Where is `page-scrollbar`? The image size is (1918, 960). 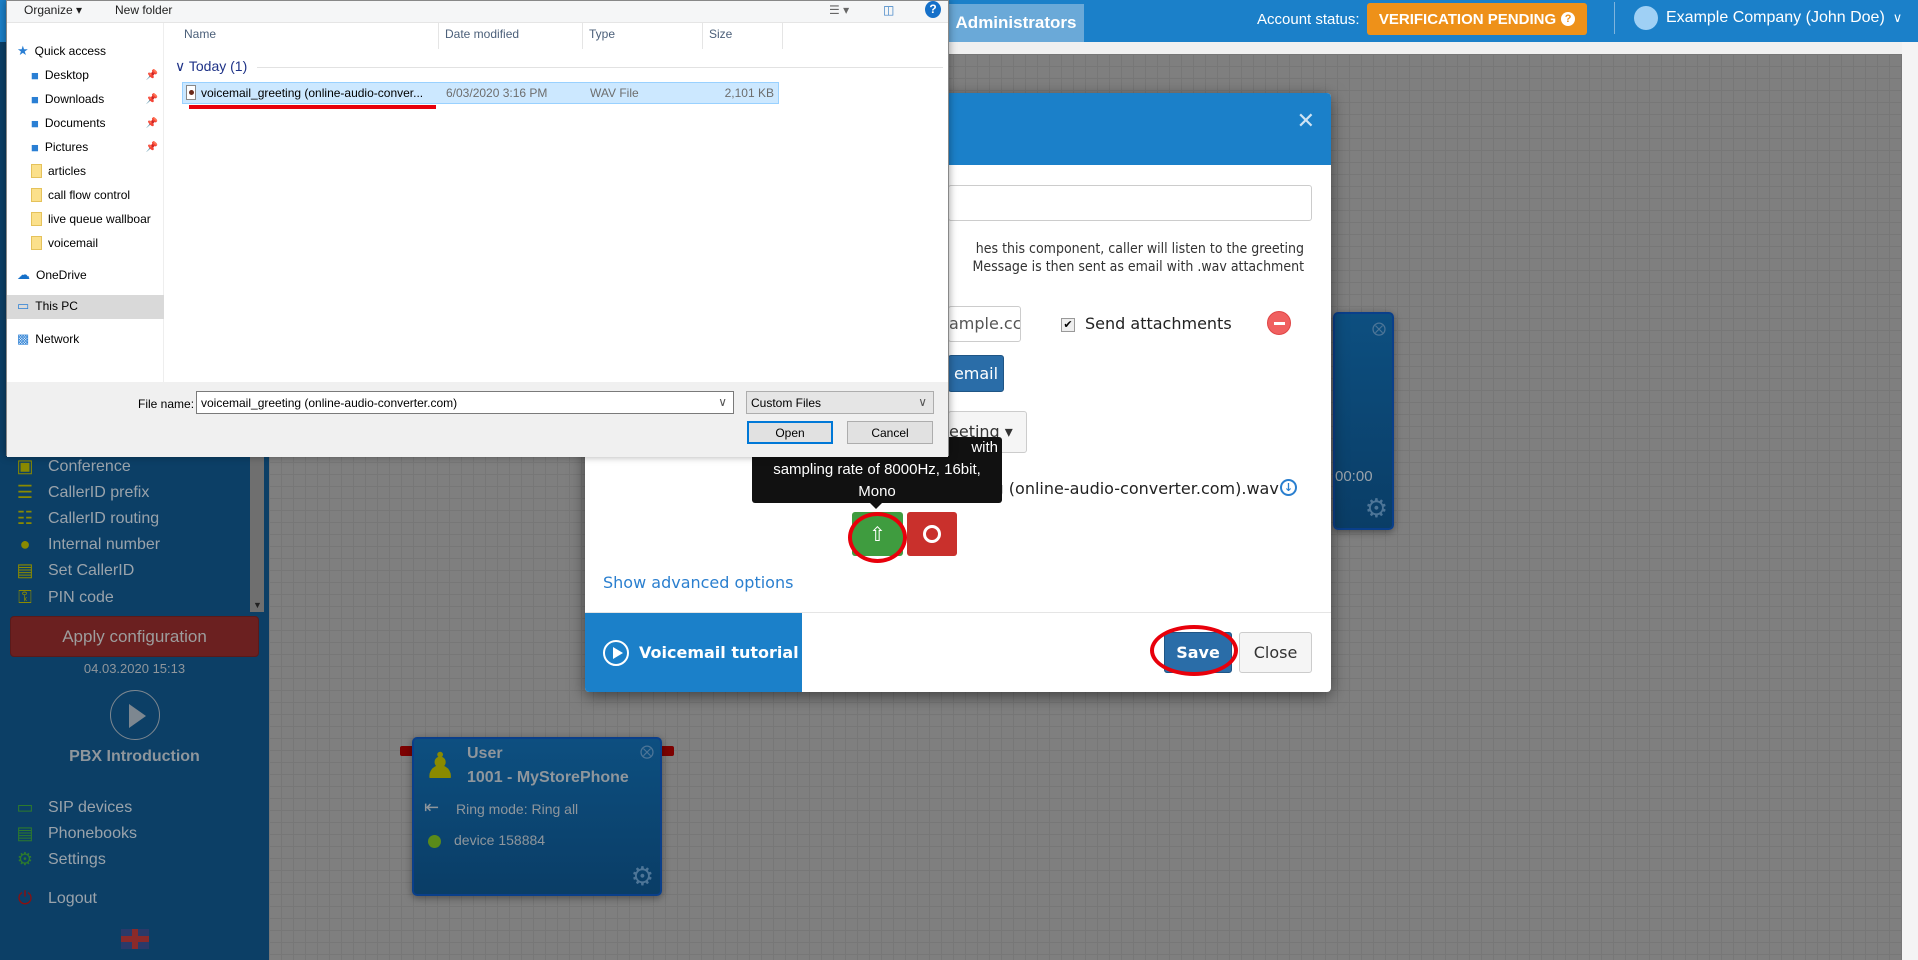 page-scrollbar is located at coordinates (1910, 501).